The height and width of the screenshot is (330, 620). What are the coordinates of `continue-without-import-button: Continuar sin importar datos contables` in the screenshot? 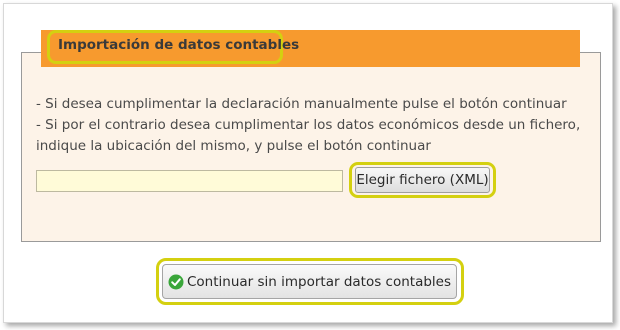 It's located at (309, 281).